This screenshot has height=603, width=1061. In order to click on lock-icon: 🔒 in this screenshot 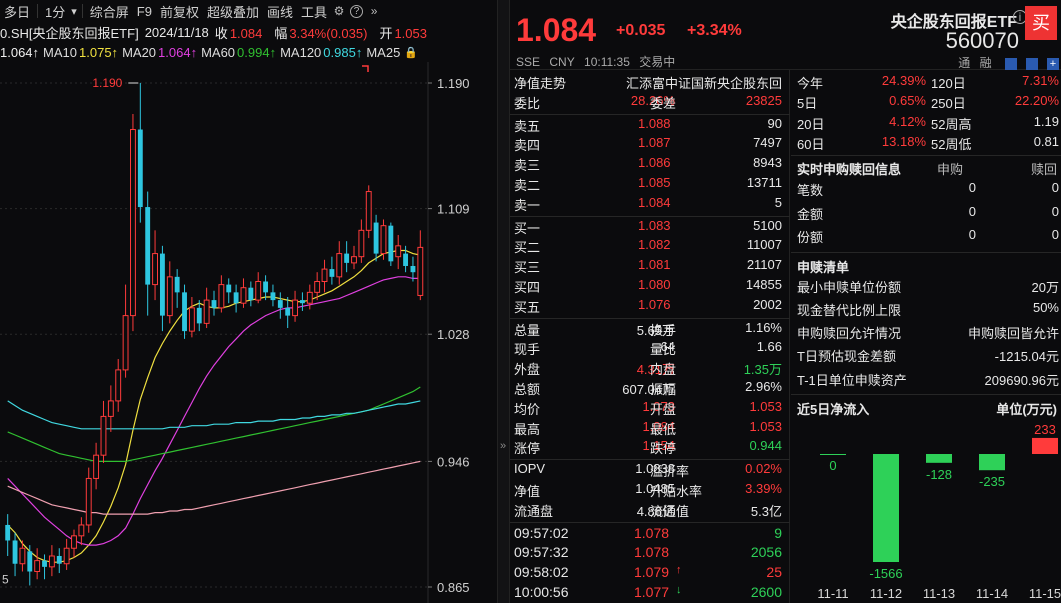, I will do `click(411, 52)`.